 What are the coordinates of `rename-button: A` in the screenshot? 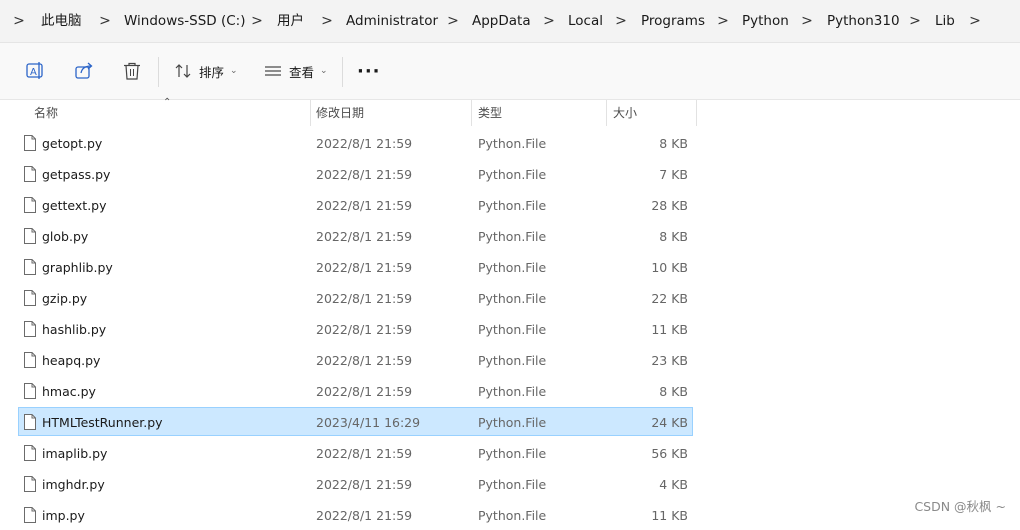 It's located at (35, 71).